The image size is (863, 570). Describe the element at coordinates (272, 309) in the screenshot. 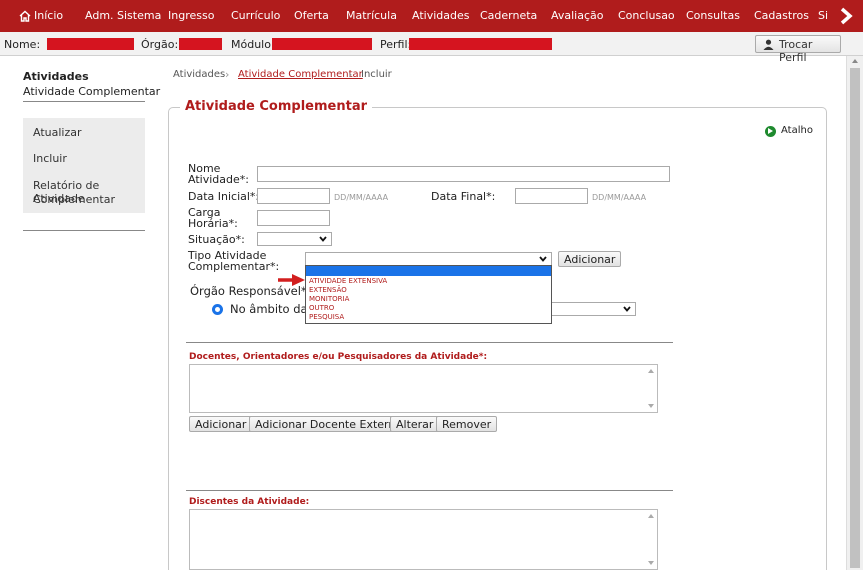

I see `ambito-radio-label: No âmbito da i` at that location.